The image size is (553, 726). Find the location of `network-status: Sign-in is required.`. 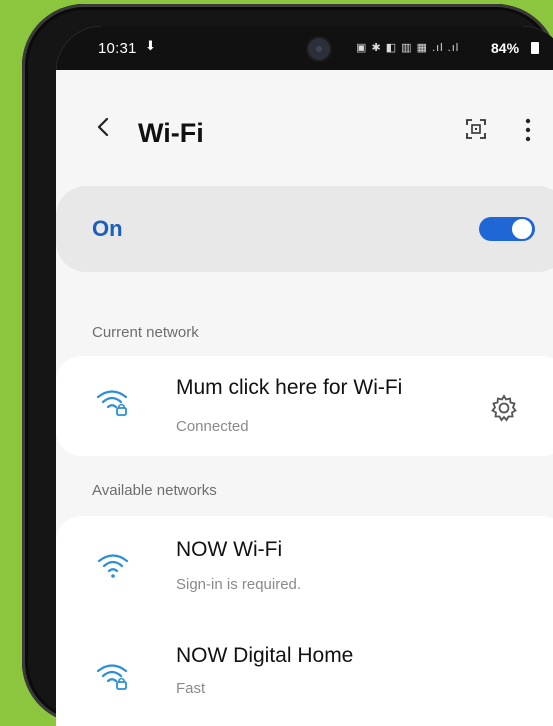

network-status: Sign-in is required. is located at coordinates (239, 584).